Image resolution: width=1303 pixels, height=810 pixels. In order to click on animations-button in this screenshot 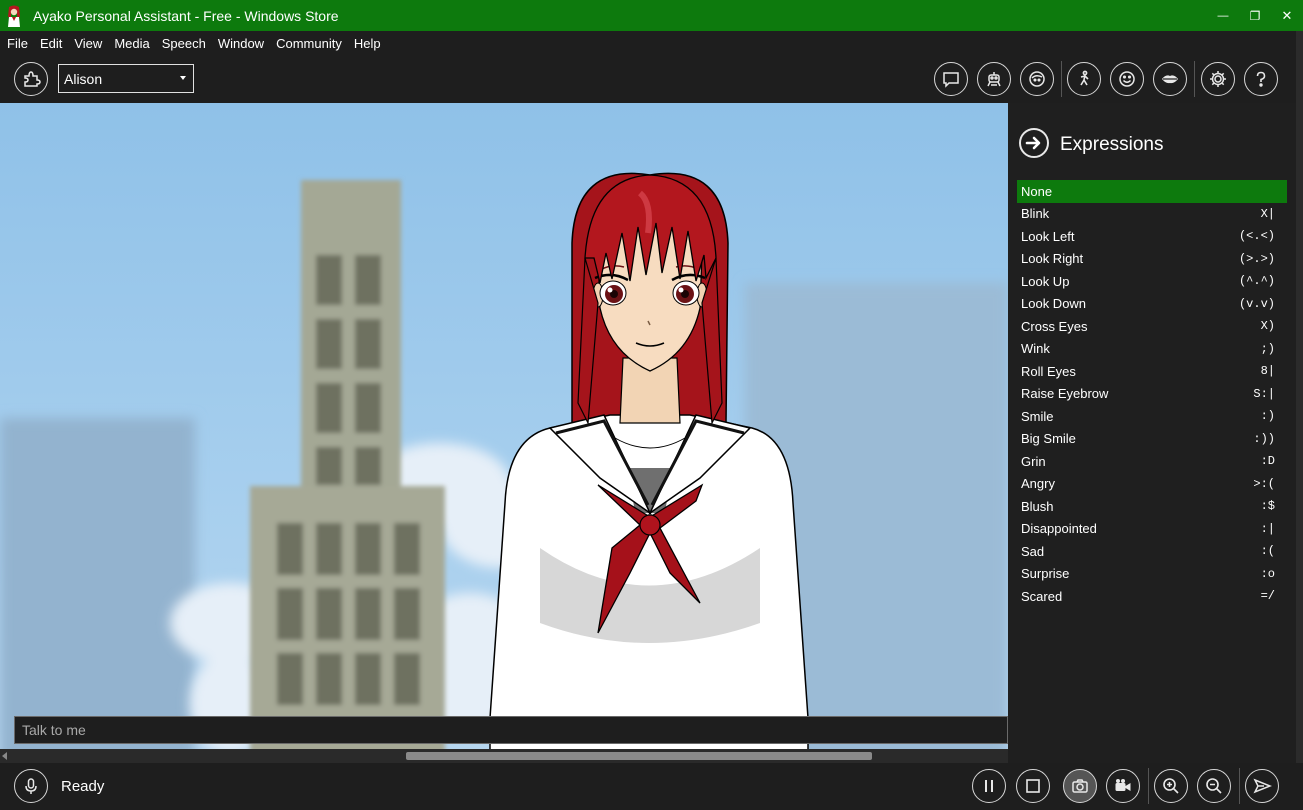, I will do `click(1084, 79)`.